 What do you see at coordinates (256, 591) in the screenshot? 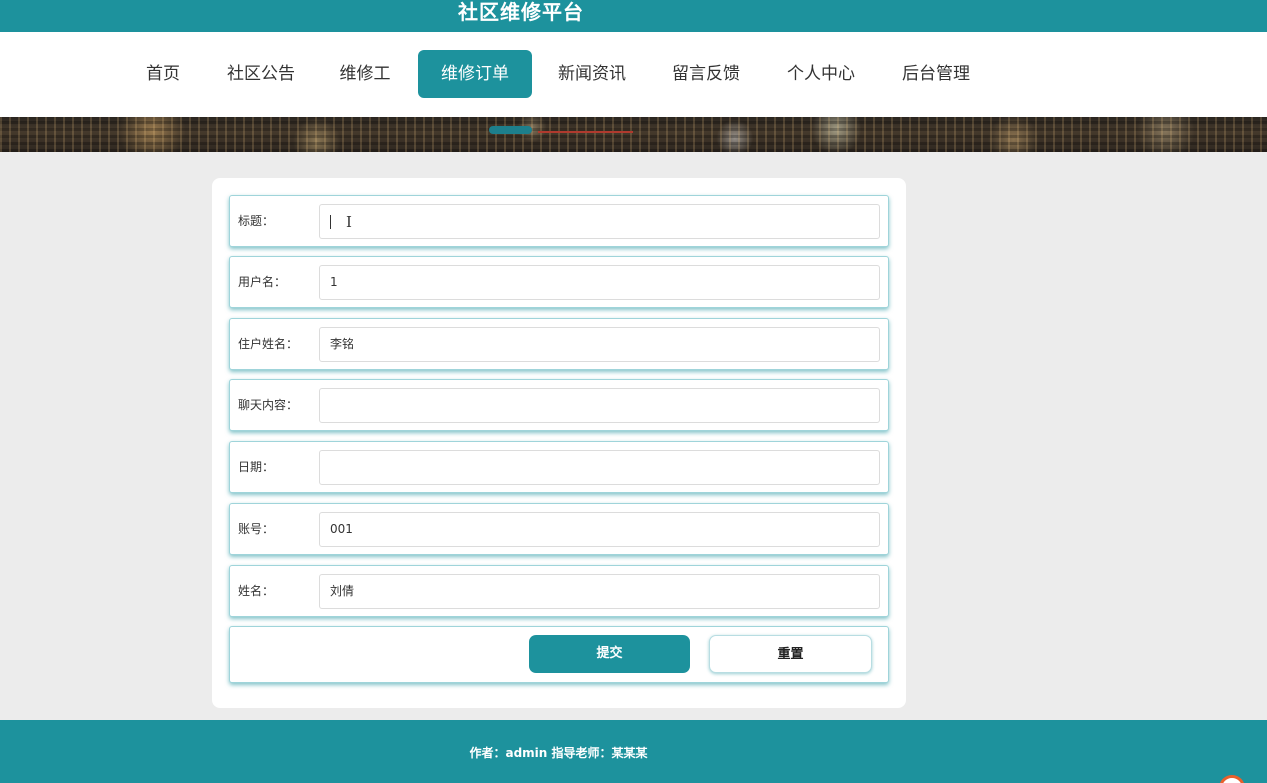
I see `name-label: 姓名：` at bounding box center [256, 591].